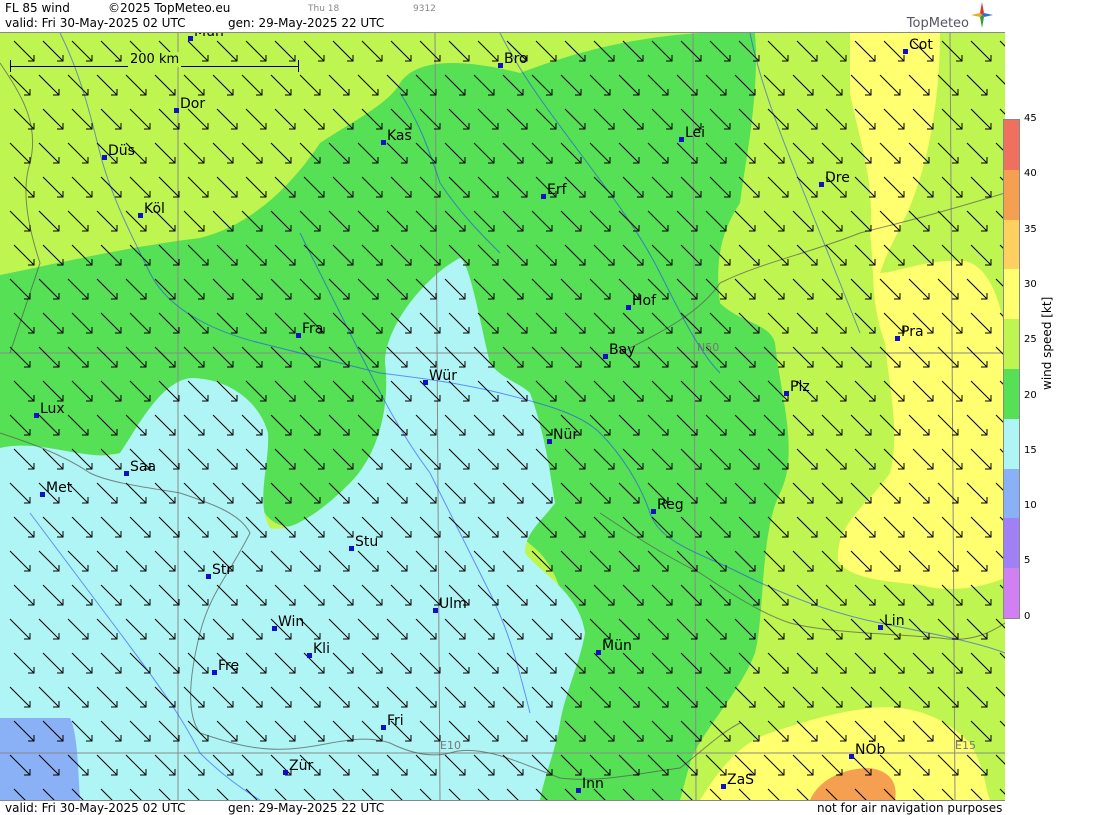  Describe the element at coordinates (1047, 343) in the screenshot. I see `legend-title: wind speed [kt]` at that location.